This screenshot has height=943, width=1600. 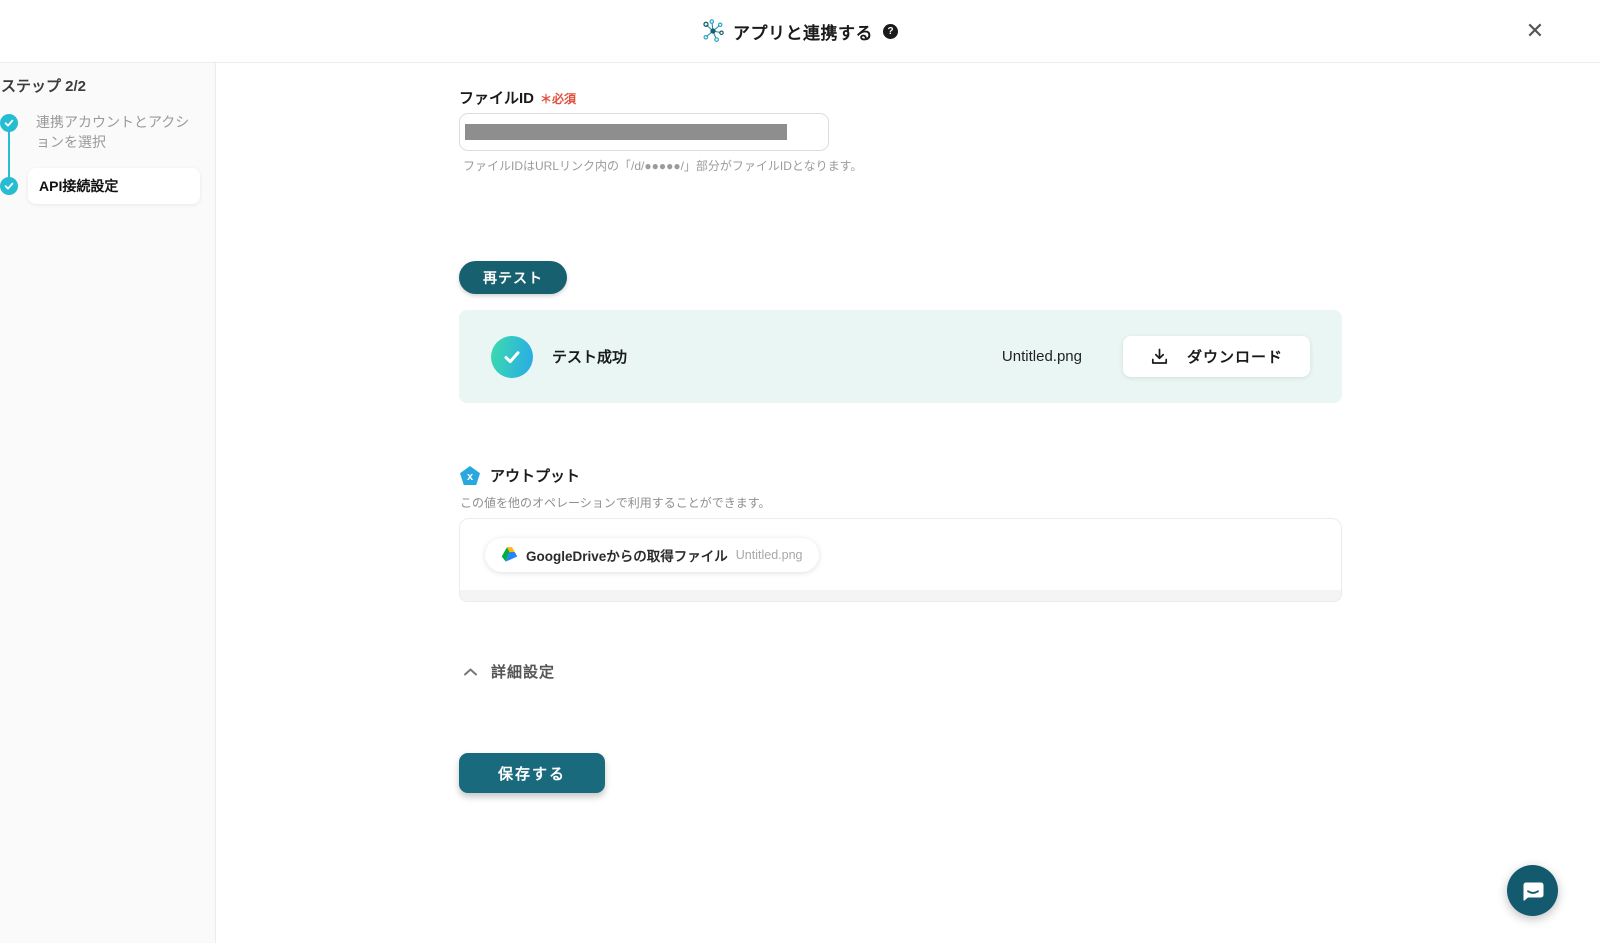 I want to click on result-file-name: Untitled.png, so click(x=1041, y=356).